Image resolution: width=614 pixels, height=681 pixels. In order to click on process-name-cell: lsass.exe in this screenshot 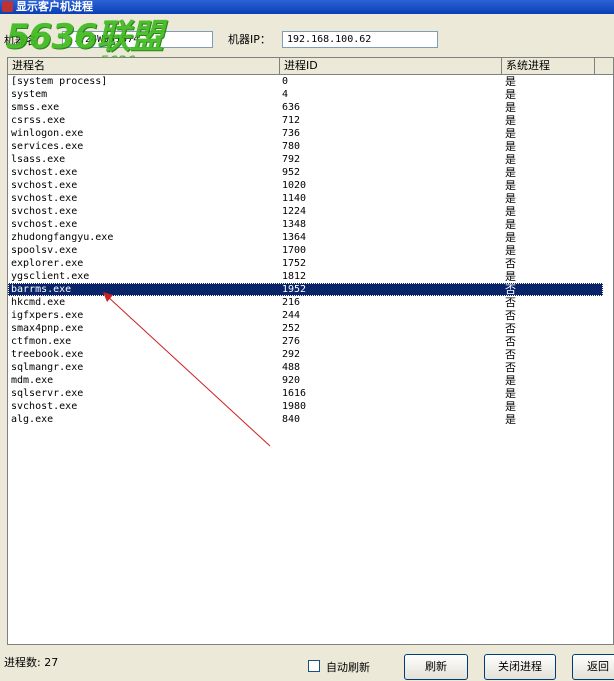, I will do `click(38, 159)`.